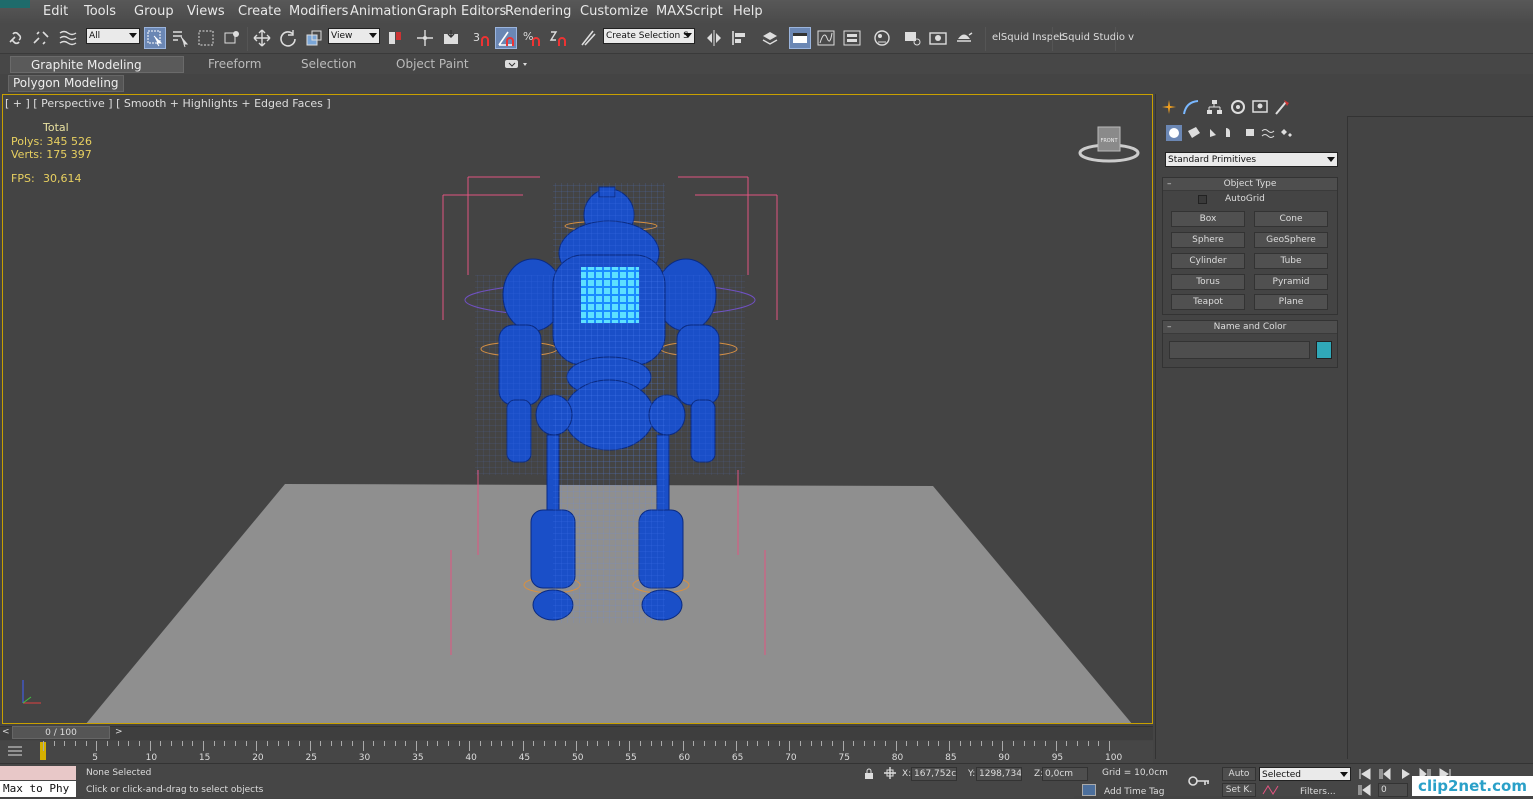 Image resolution: width=1533 pixels, height=799 pixels. I want to click on named-selection-dropdown: Create Selection S, so click(649, 36).